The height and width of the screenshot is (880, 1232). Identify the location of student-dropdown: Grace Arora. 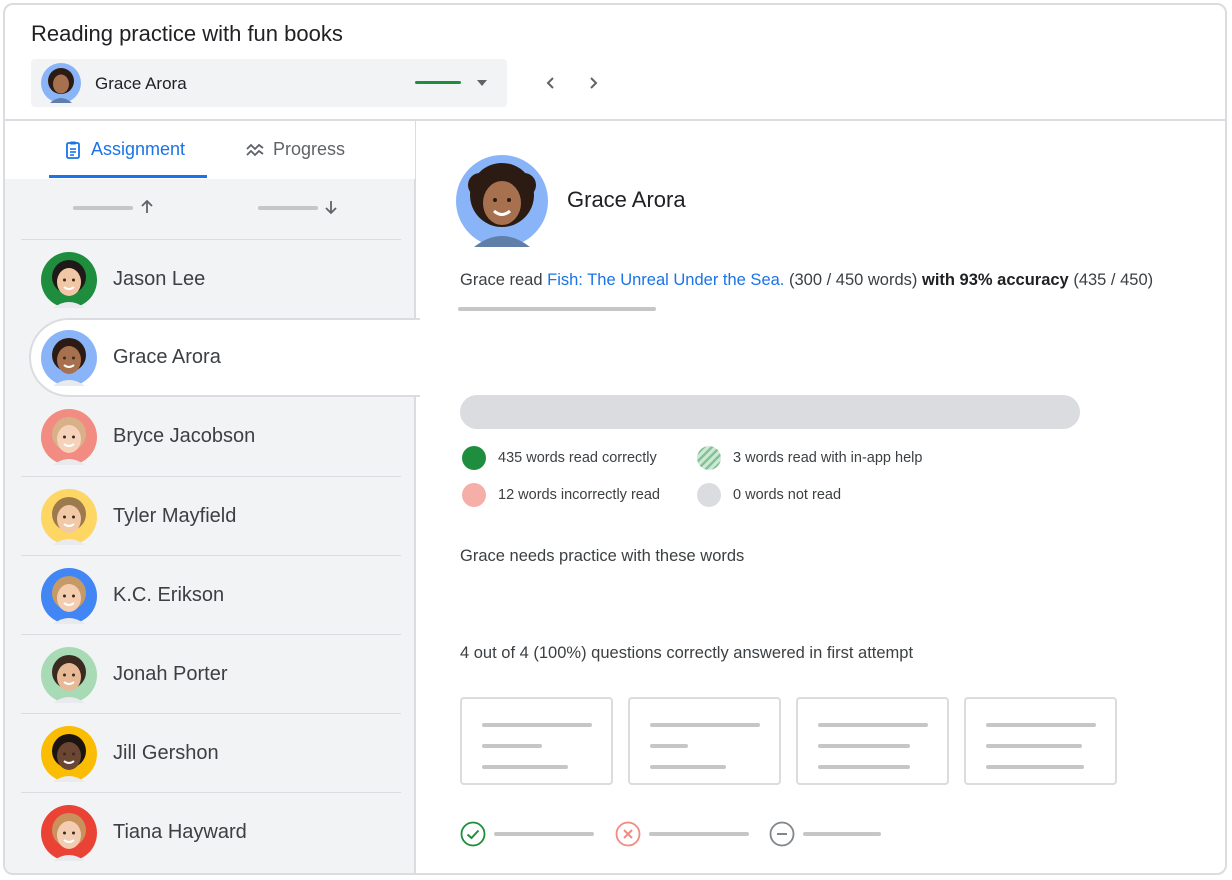
(269, 83).